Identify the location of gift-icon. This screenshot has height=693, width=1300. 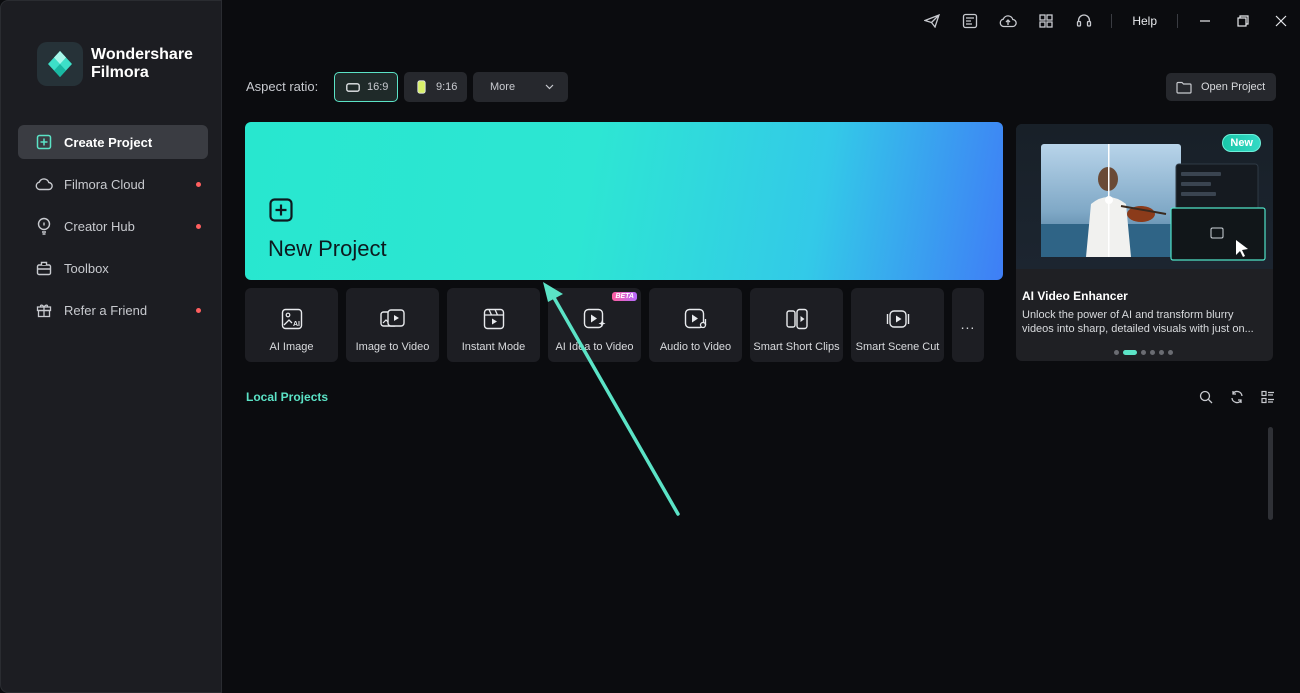
(44, 310).